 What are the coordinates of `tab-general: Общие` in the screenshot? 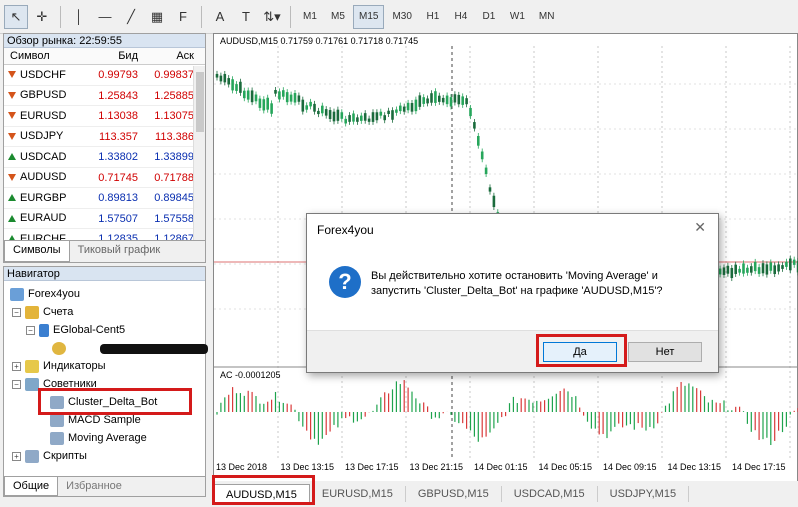 It's located at (31, 486).